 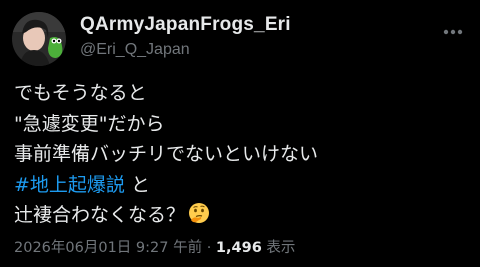 I want to click on author-block: QArmyJapanFrogs_Eri @Eri_Q_Japan, so click(x=185, y=37).